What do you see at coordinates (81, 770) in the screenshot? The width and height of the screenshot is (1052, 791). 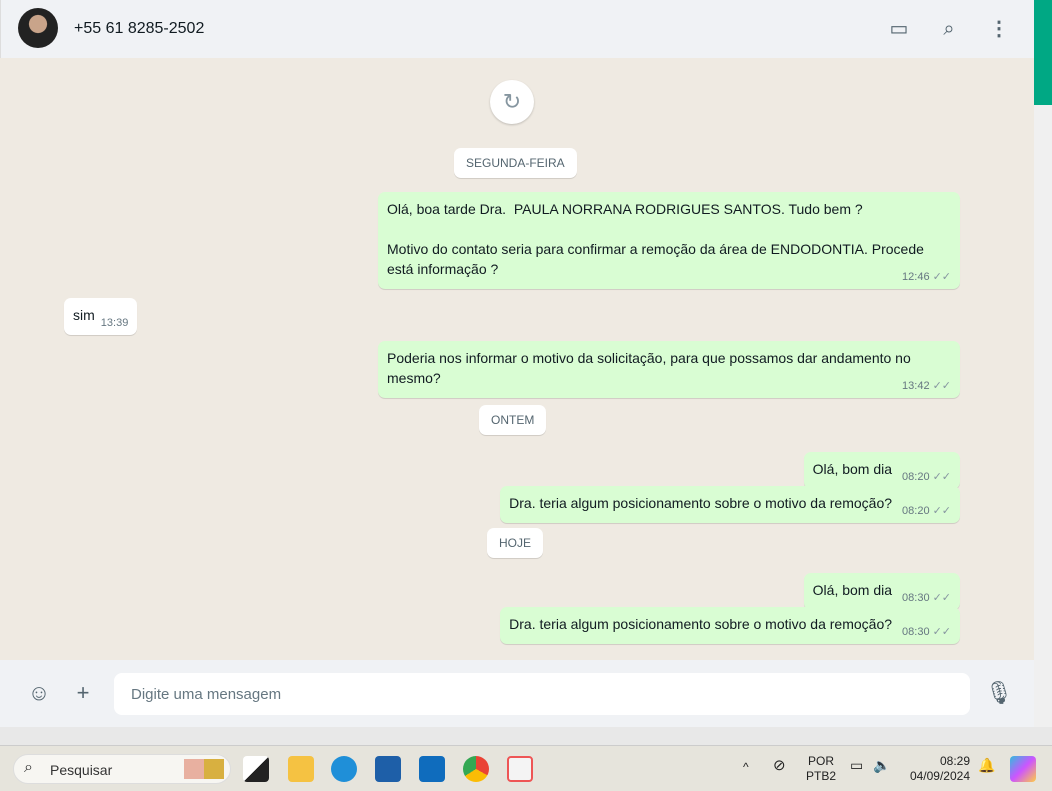 I see `search-label: Pesquisar` at bounding box center [81, 770].